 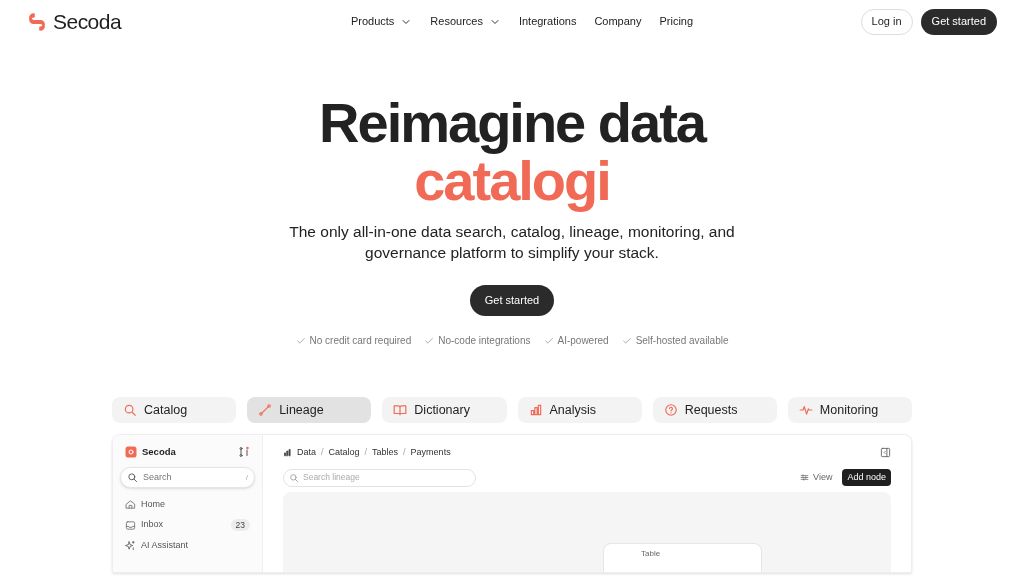 What do you see at coordinates (174, 410) in the screenshot?
I see `tab: Catalog` at bounding box center [174, 410].